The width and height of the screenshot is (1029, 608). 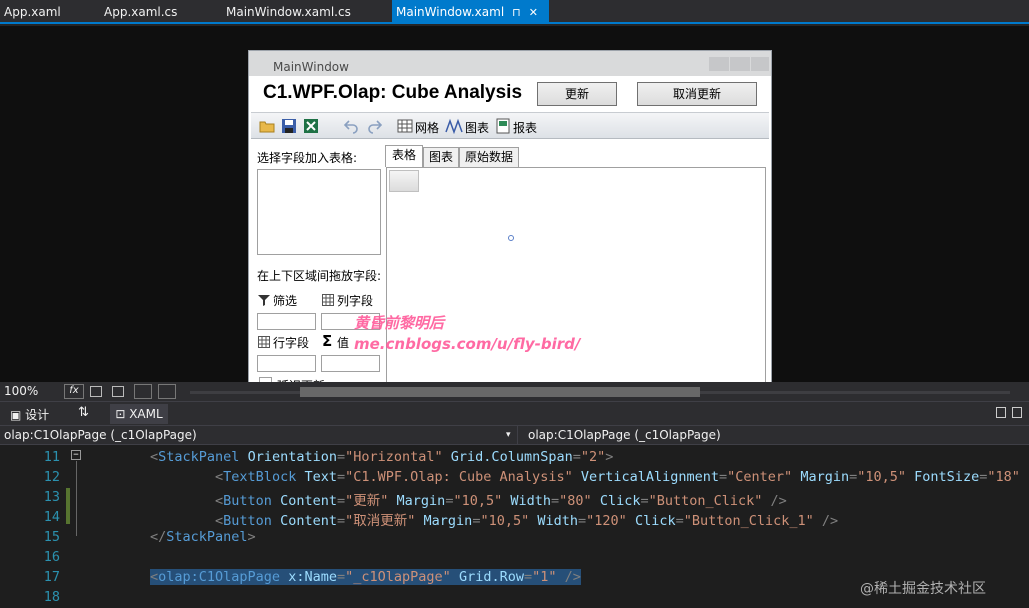 I want to click on row-drop-area, so click(x=286, y=363).